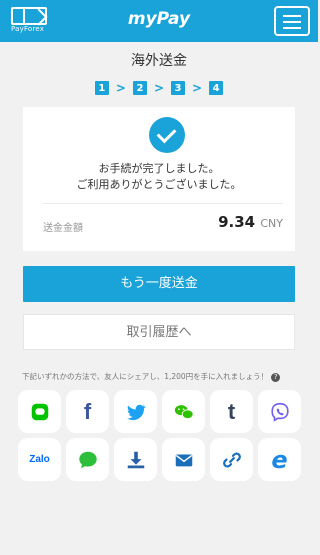 The width and height of the screenshot is (320, 555). Describe the element at coordinates (145, 376) in the screenshot. I see `share-note-text: 下記いずれかの方法で、友人にシェアし、1,200円を手に入れましょう！` at that location.